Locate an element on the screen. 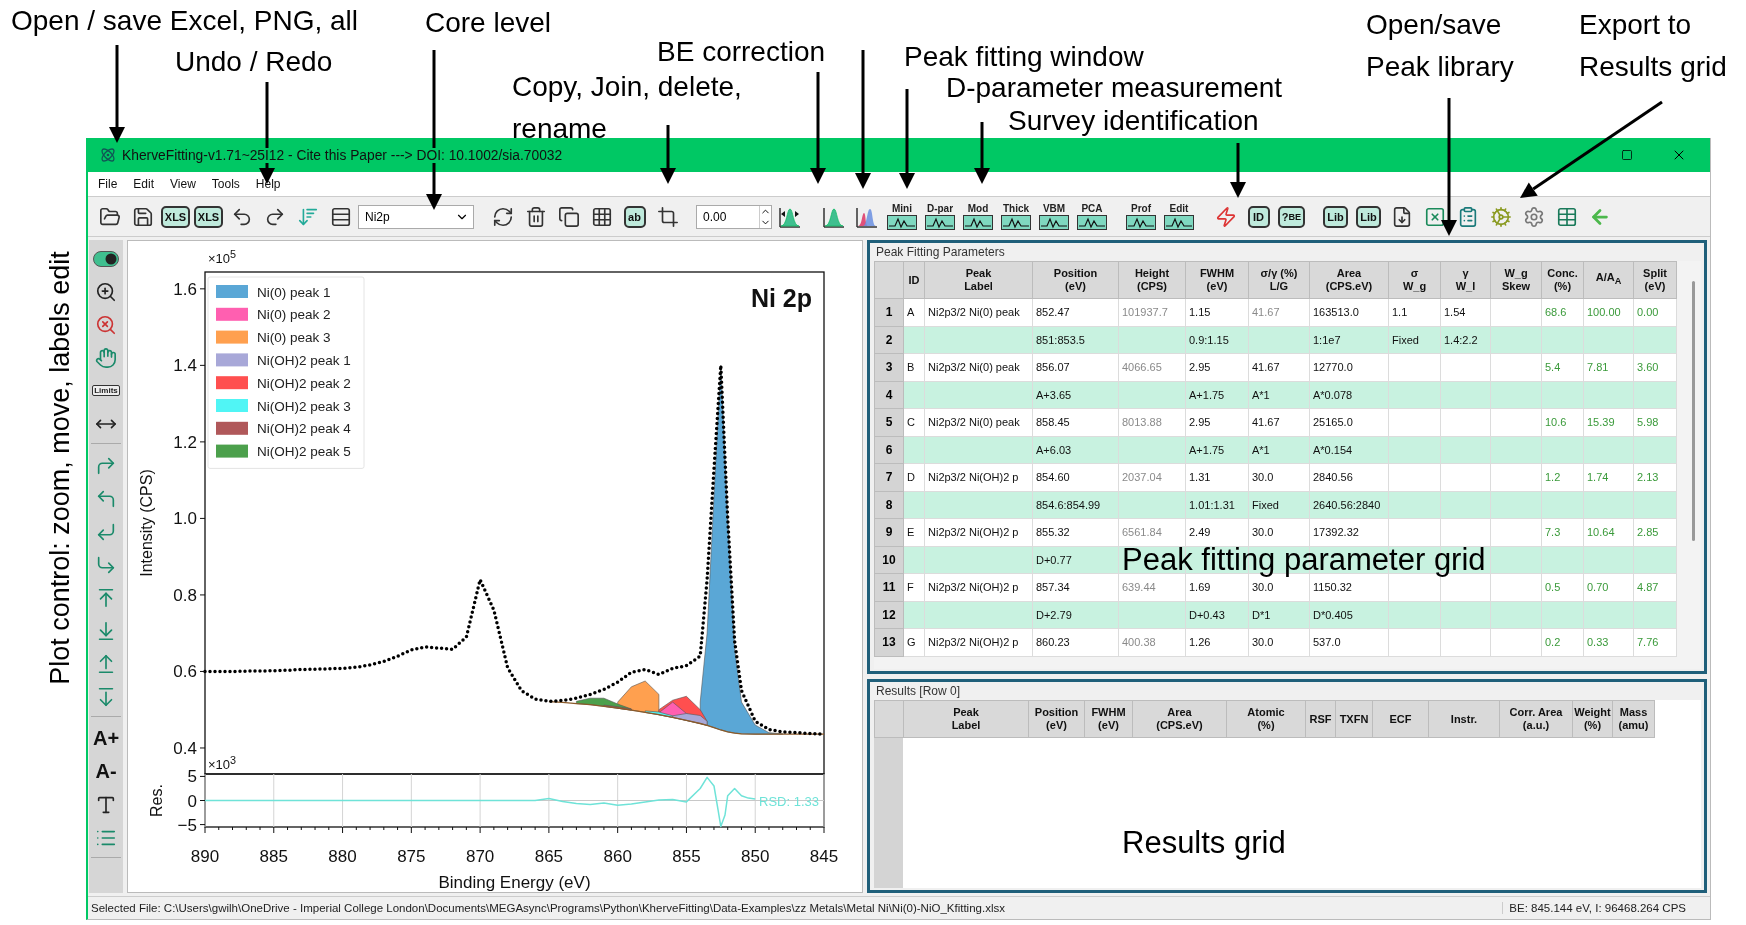 The image size is (1746, 925). table-cell: A+6.03 is located at coordinates (1075, 450).